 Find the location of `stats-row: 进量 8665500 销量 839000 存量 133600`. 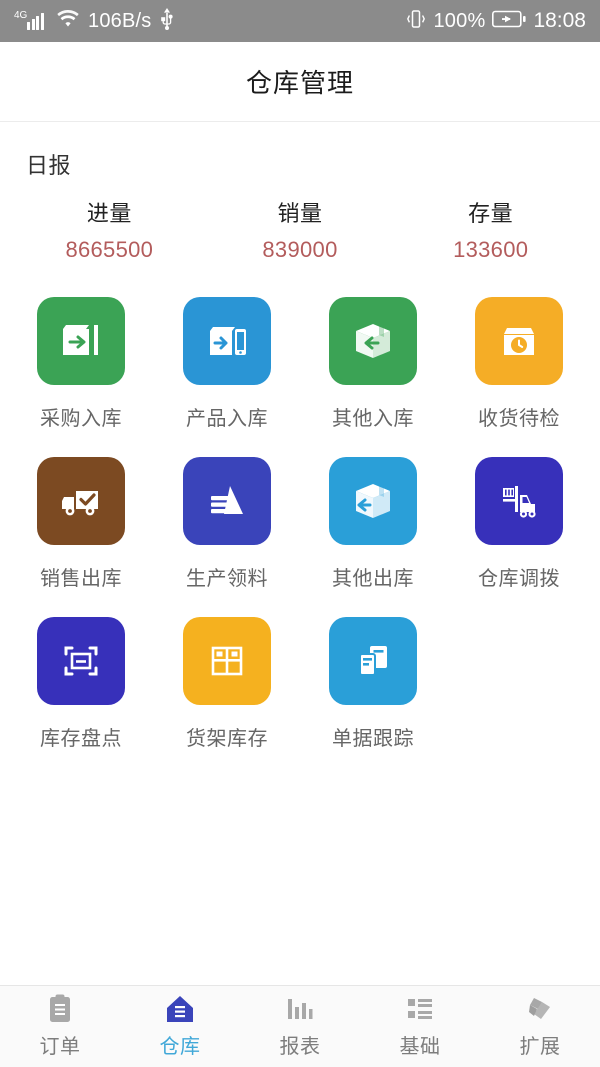

stats-row: 进量 8665500 销量 839000 存量 133600 is located at coordinates (300, 229).